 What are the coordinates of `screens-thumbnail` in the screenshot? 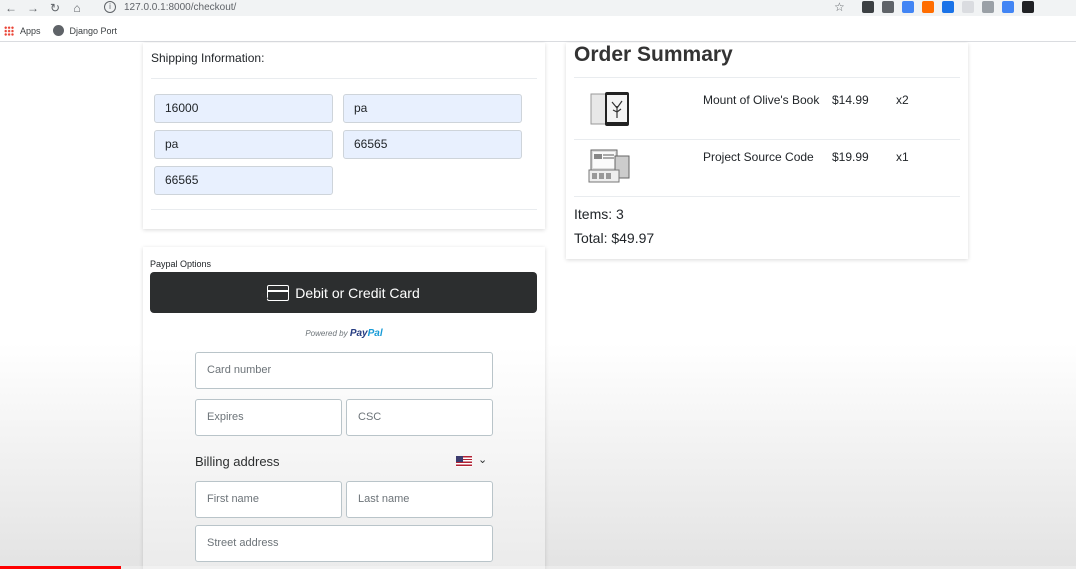 It's located at (609, 166).